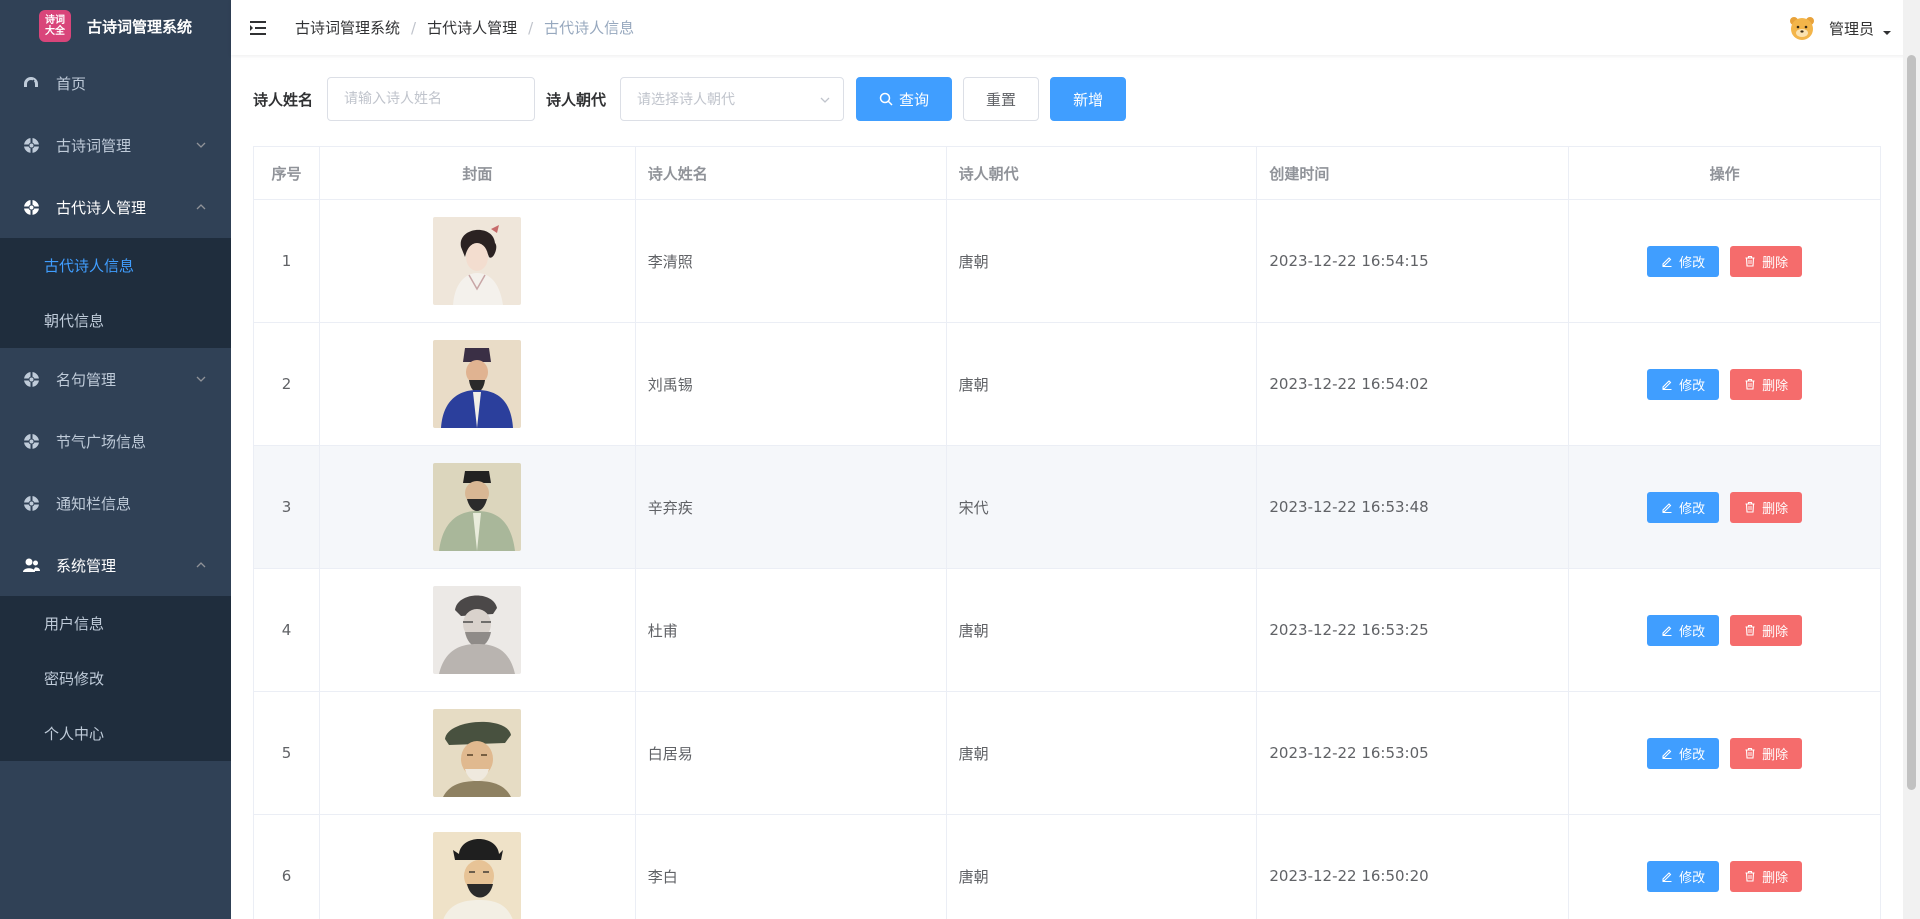 Image resolution: width=1920 pixels, height=919 pixels. I want to click on caret-down-icon, so click(1887, 33).